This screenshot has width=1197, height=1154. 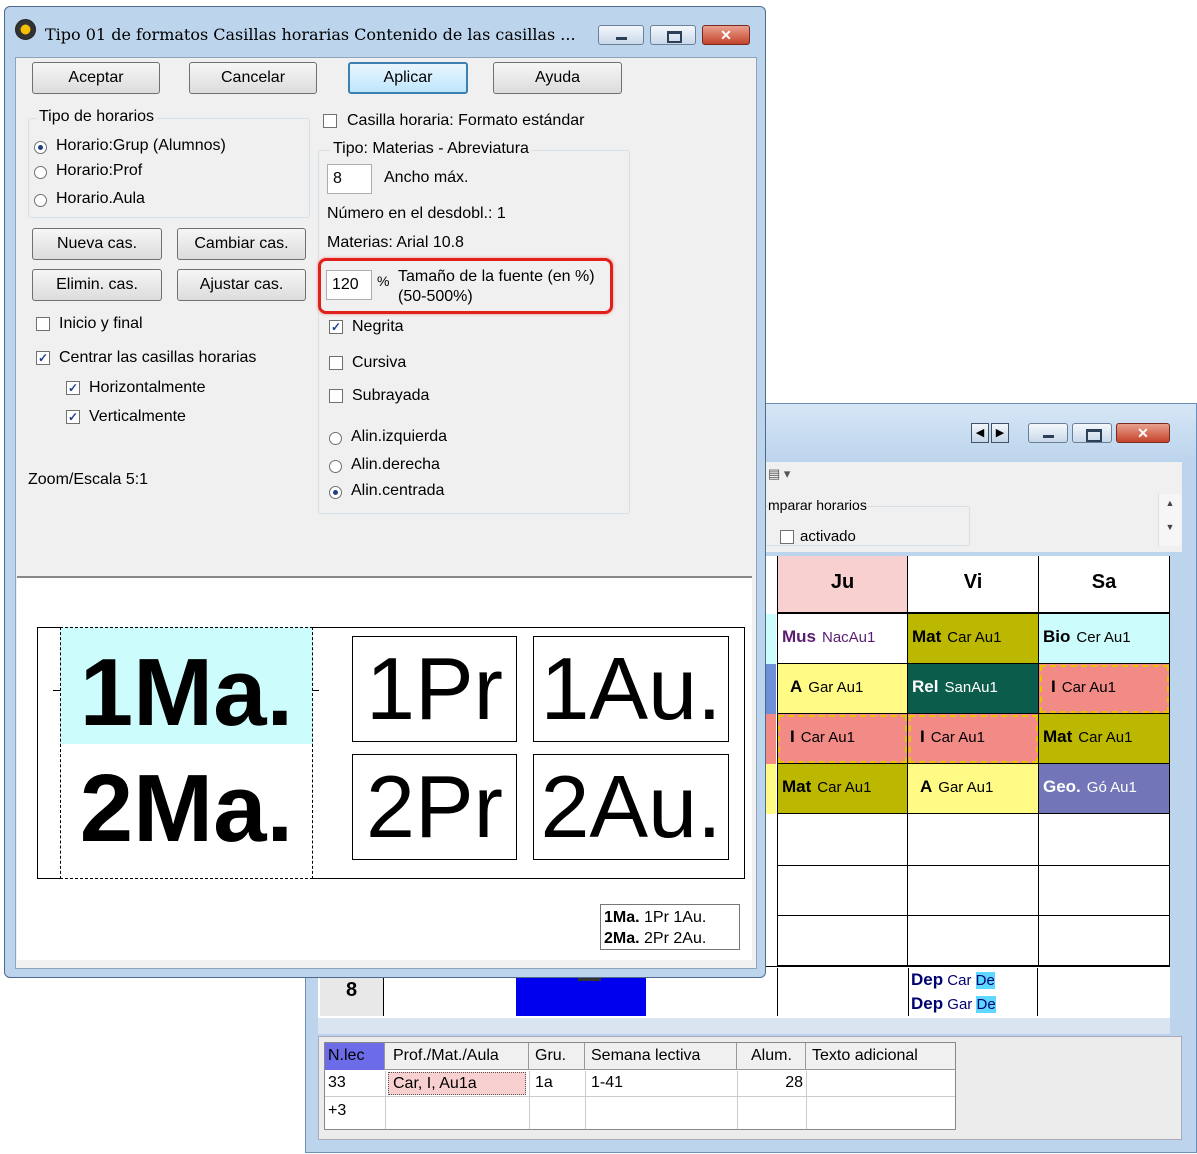 What do you see at coordinates (335, 492) in the screenshot?
I see `align-center-radio` at bounding box center [335, 492].